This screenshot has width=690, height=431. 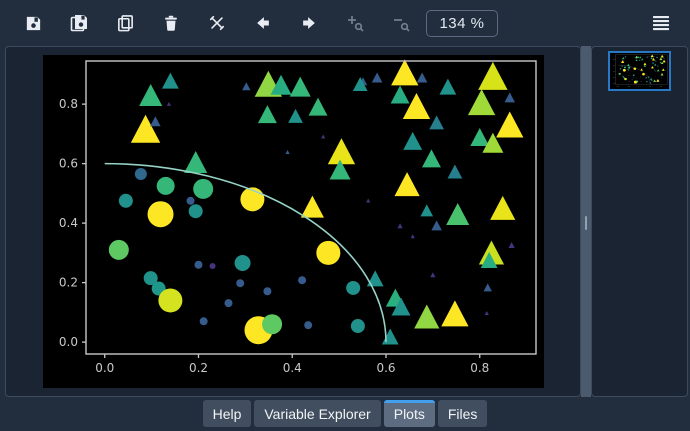 What do you see at coordinates (67, 342) in the screenshot?
I see `y-tick-label: 0.0` at bounding box center [67, 342].